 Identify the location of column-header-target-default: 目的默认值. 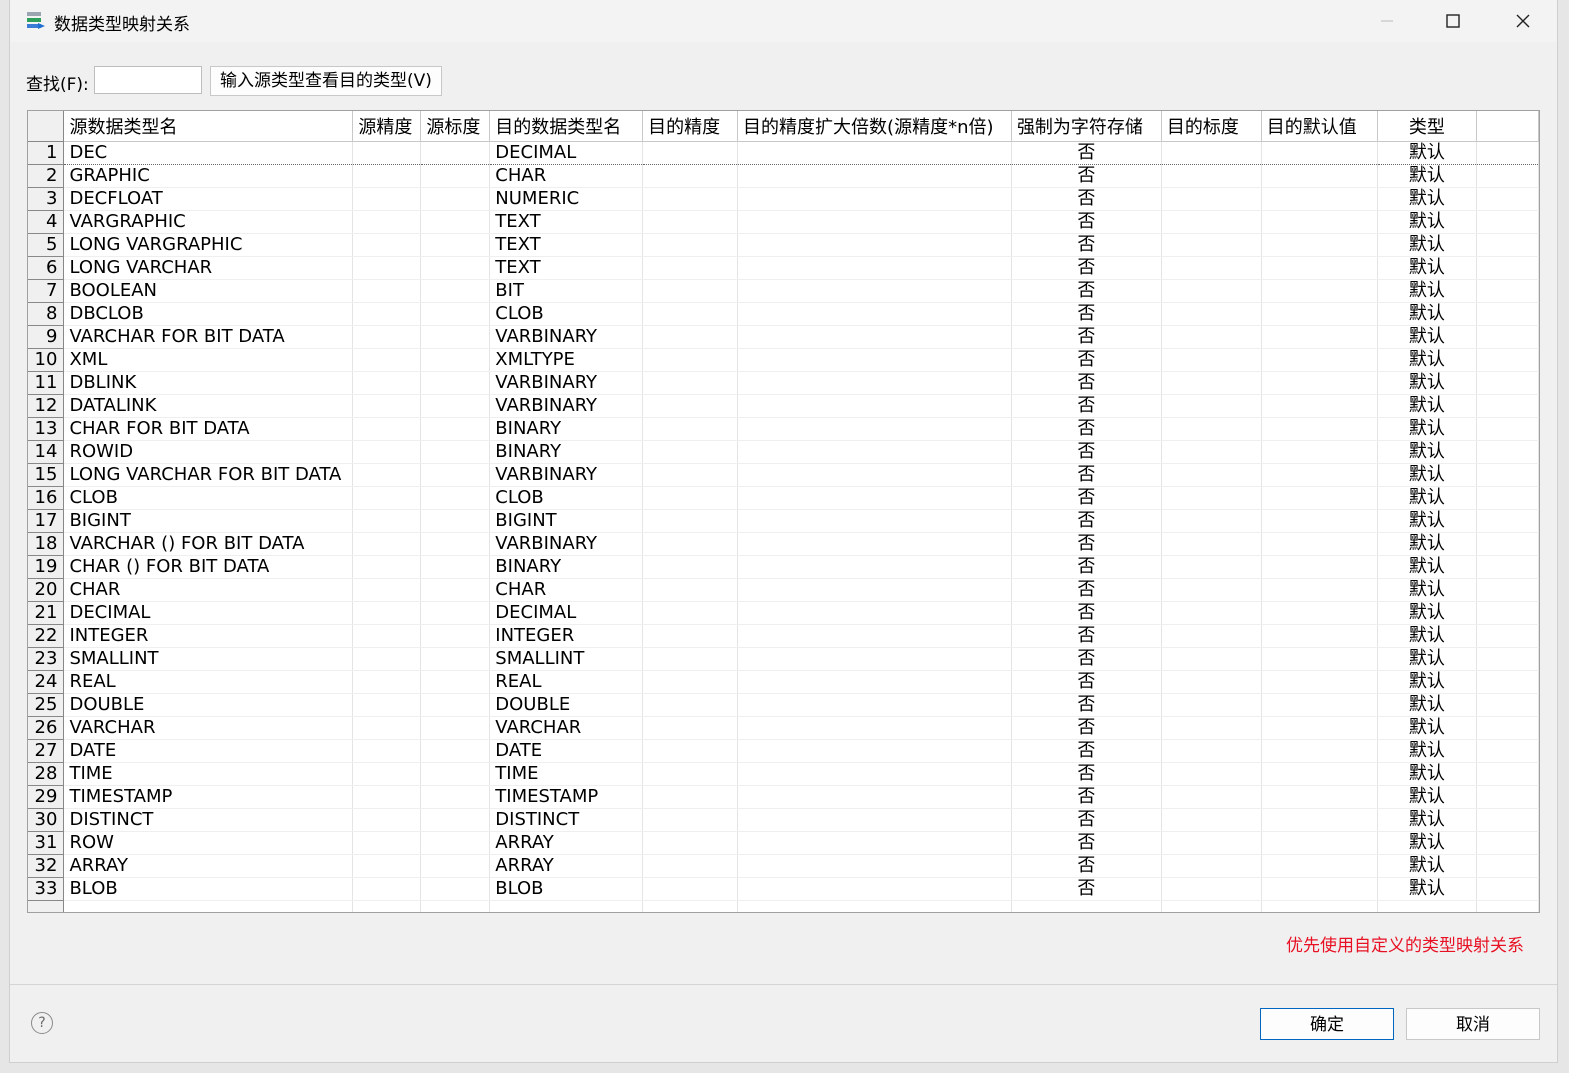
(1319, 126).